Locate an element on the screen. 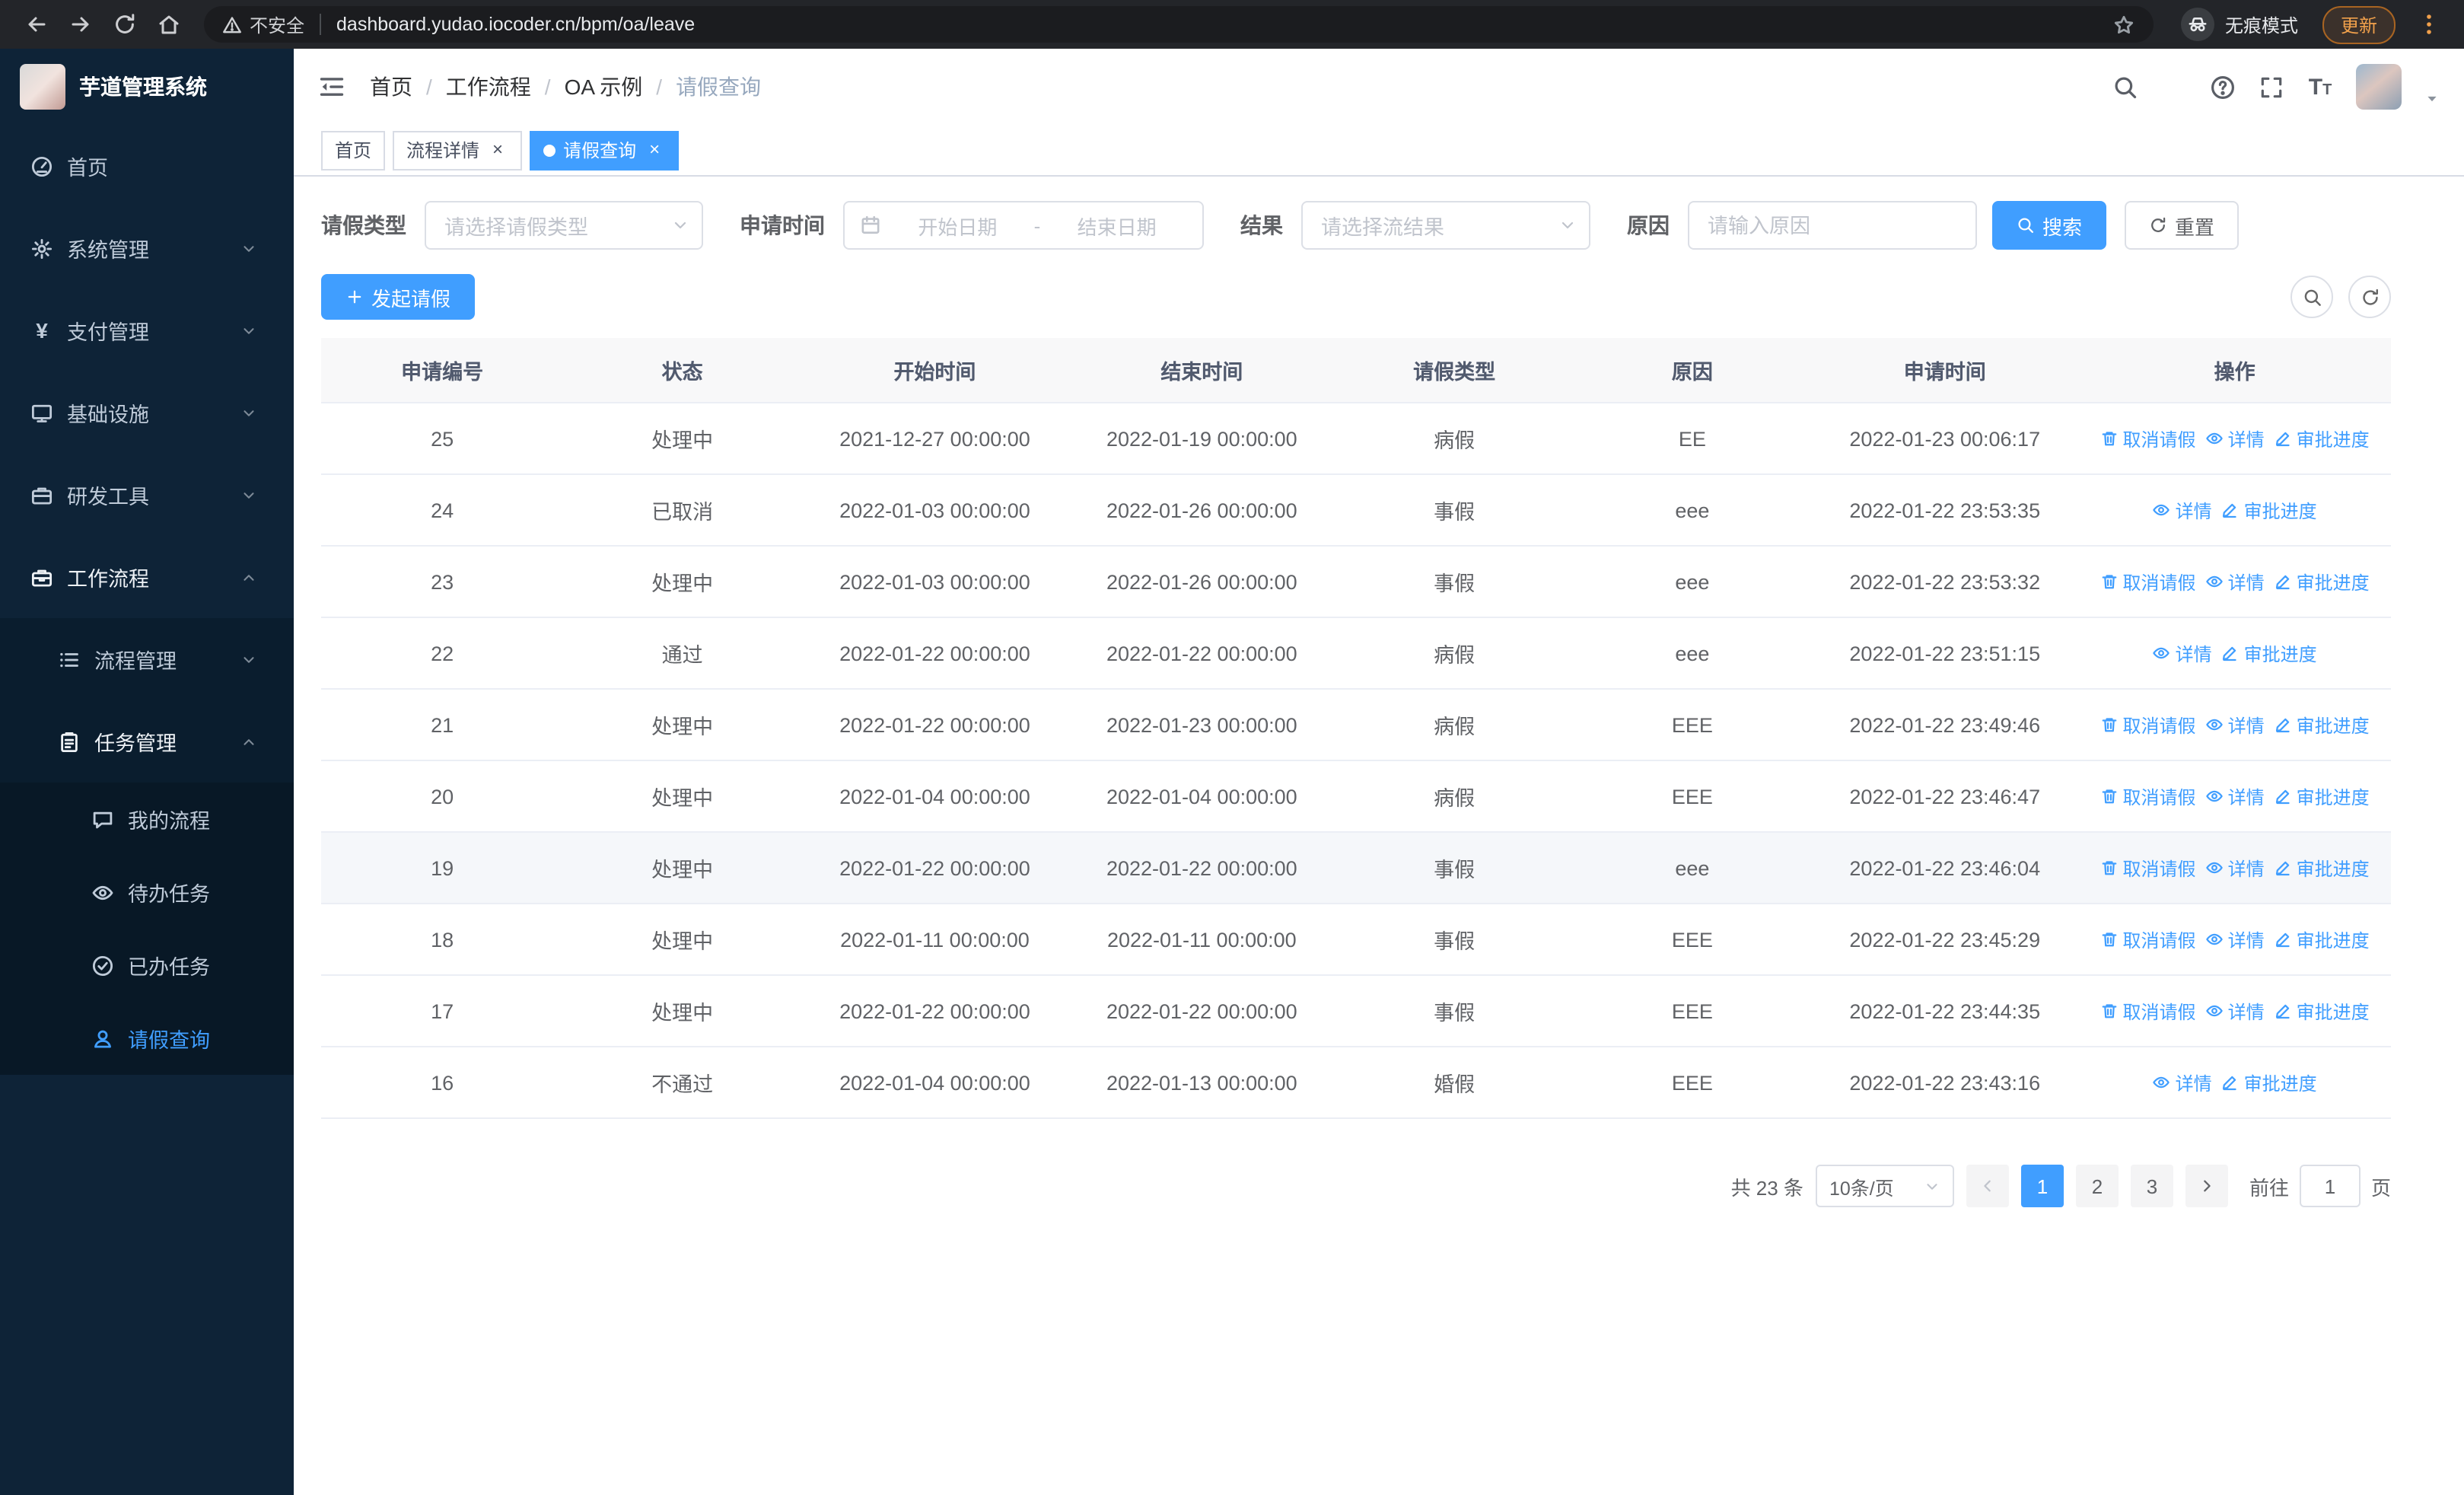  browser-back-button is located at coordinates (35, 25).